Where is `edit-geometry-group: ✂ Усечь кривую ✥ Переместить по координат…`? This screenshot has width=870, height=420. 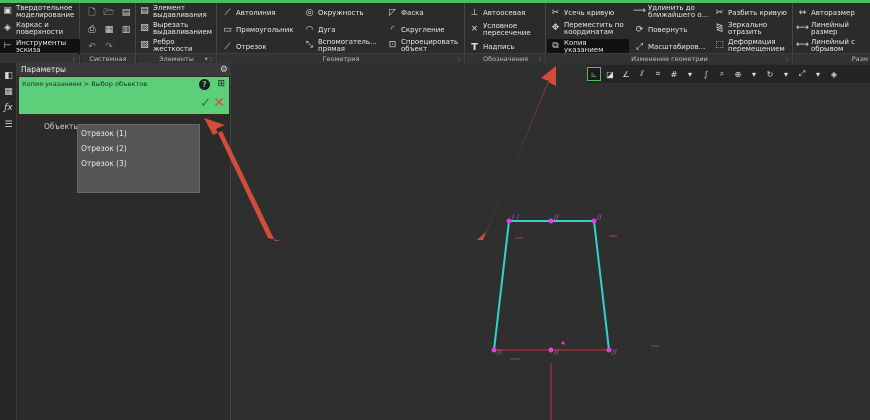 edit-geometry-group: ✂ Усечь кривую ✥ Переместить по координат… is located at coordinates (670, 33).